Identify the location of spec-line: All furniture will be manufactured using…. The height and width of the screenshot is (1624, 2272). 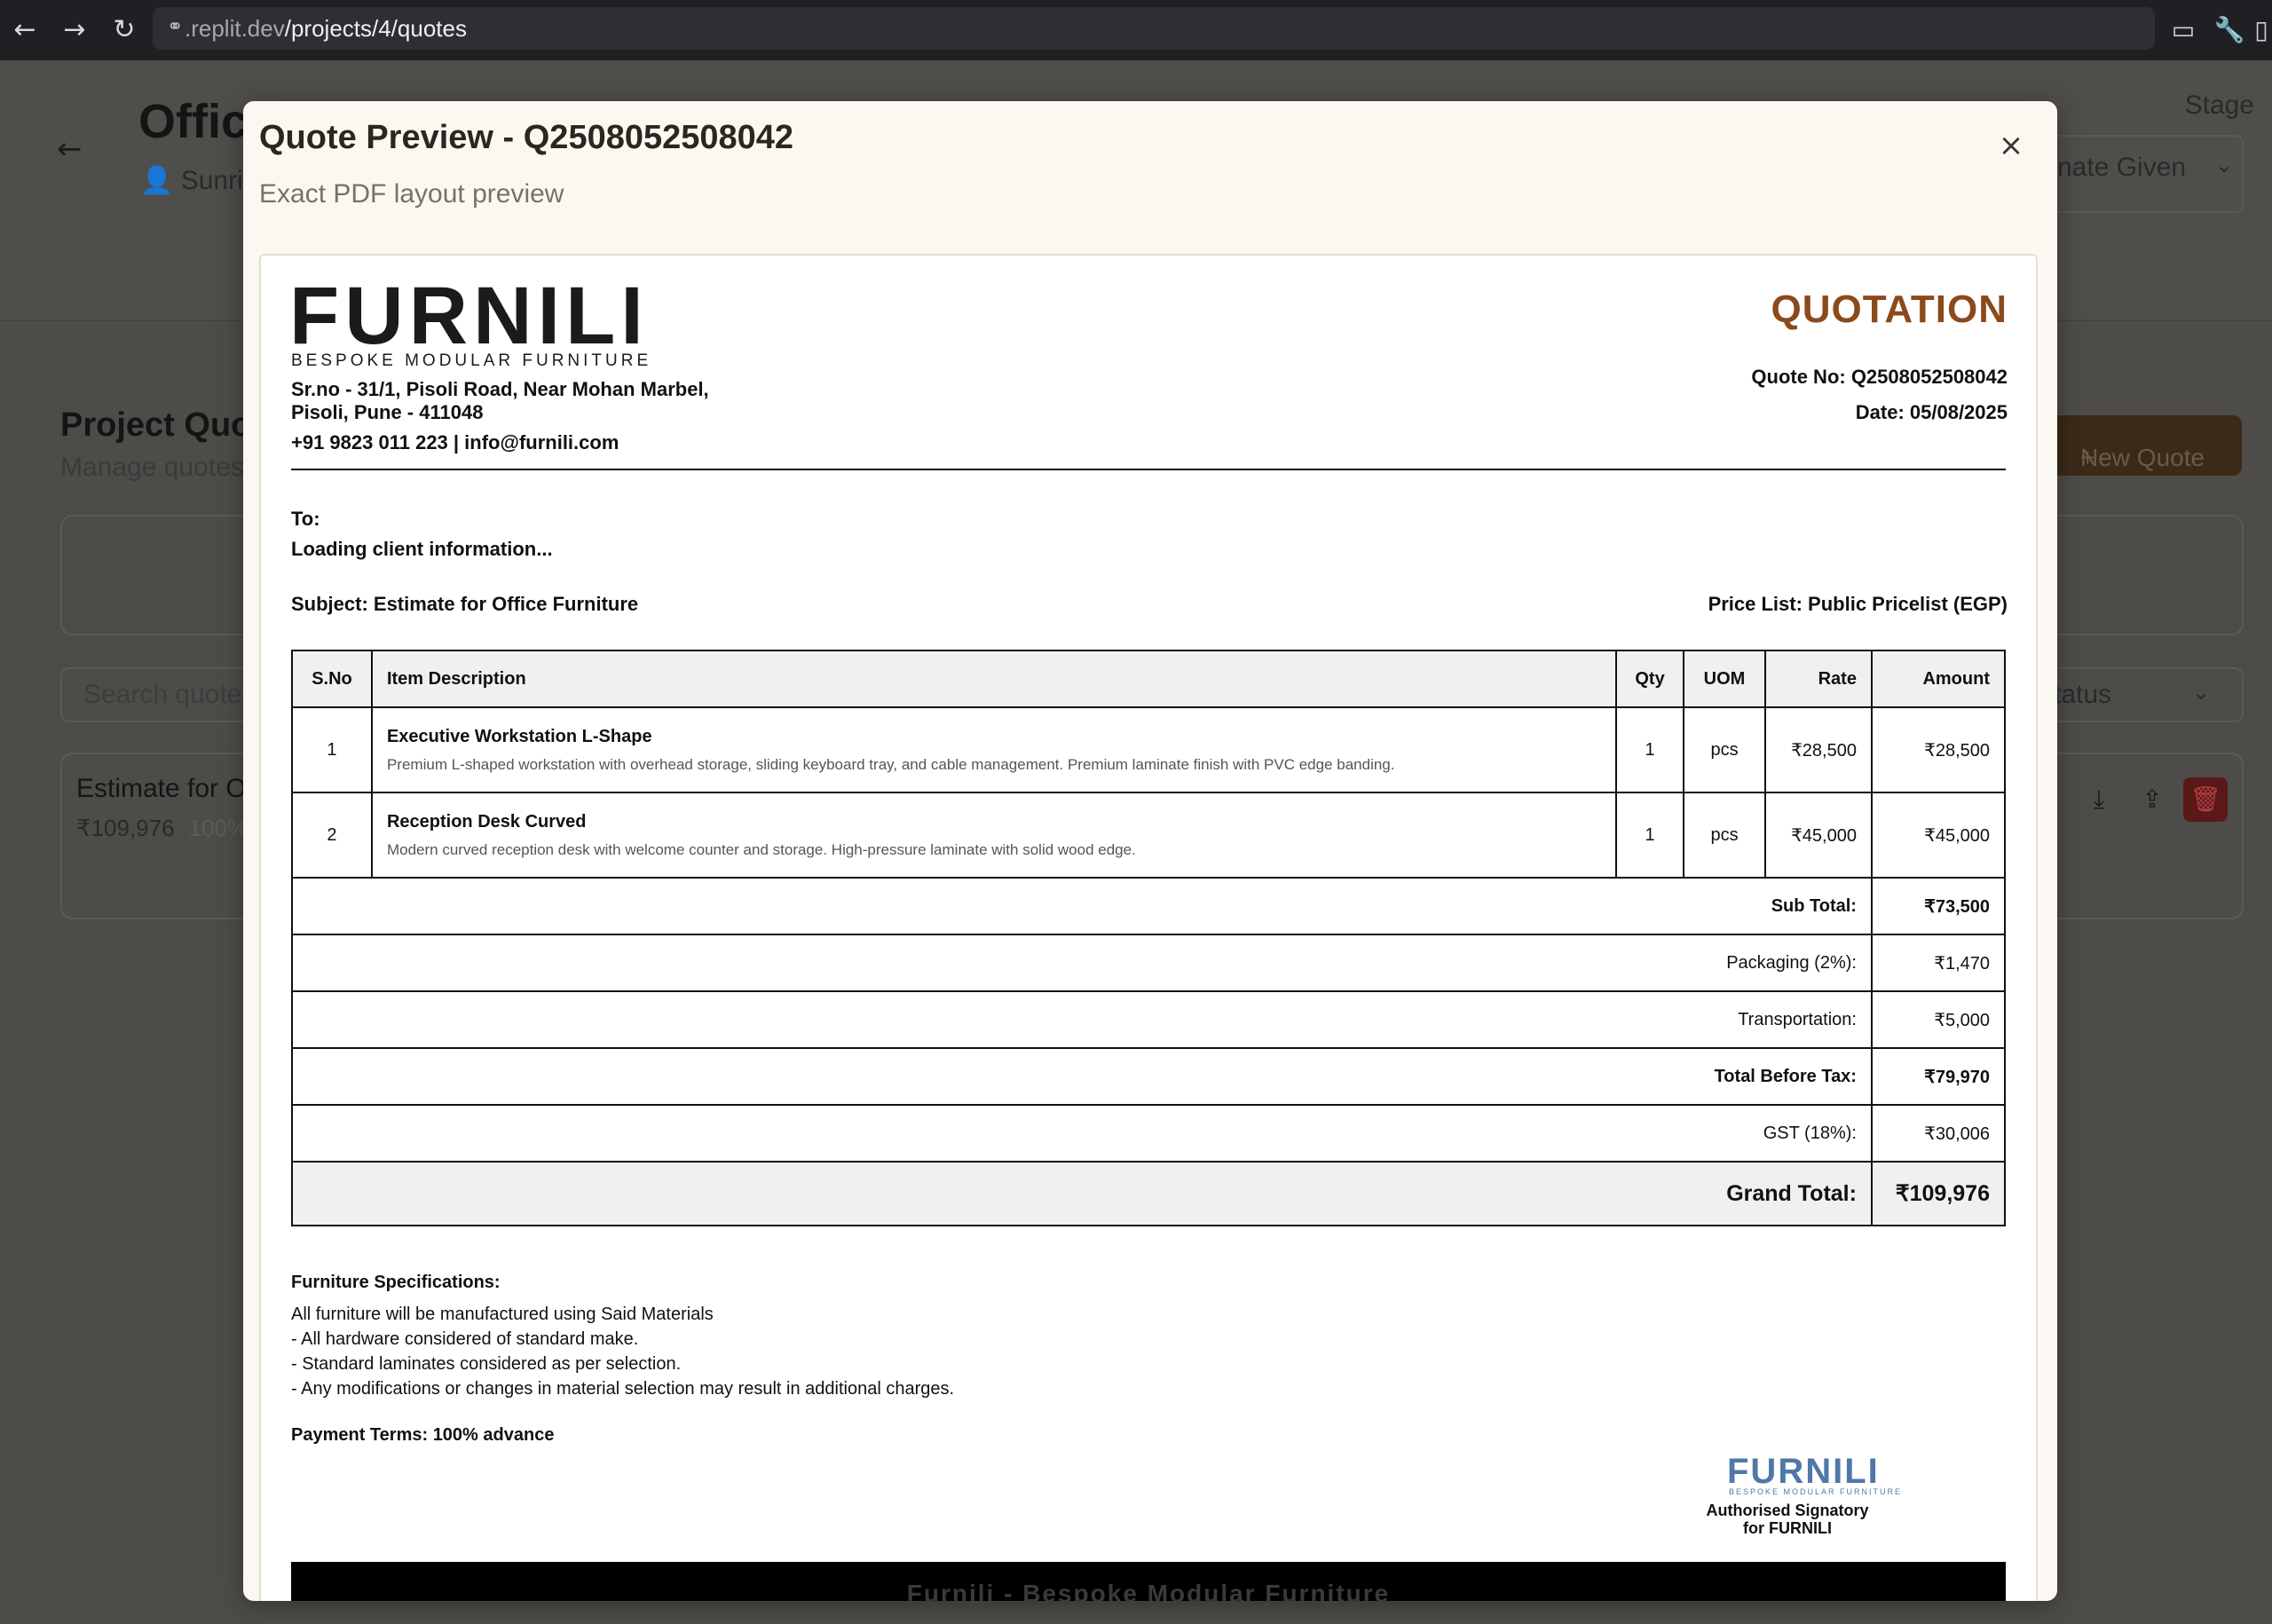
(502, 1314).